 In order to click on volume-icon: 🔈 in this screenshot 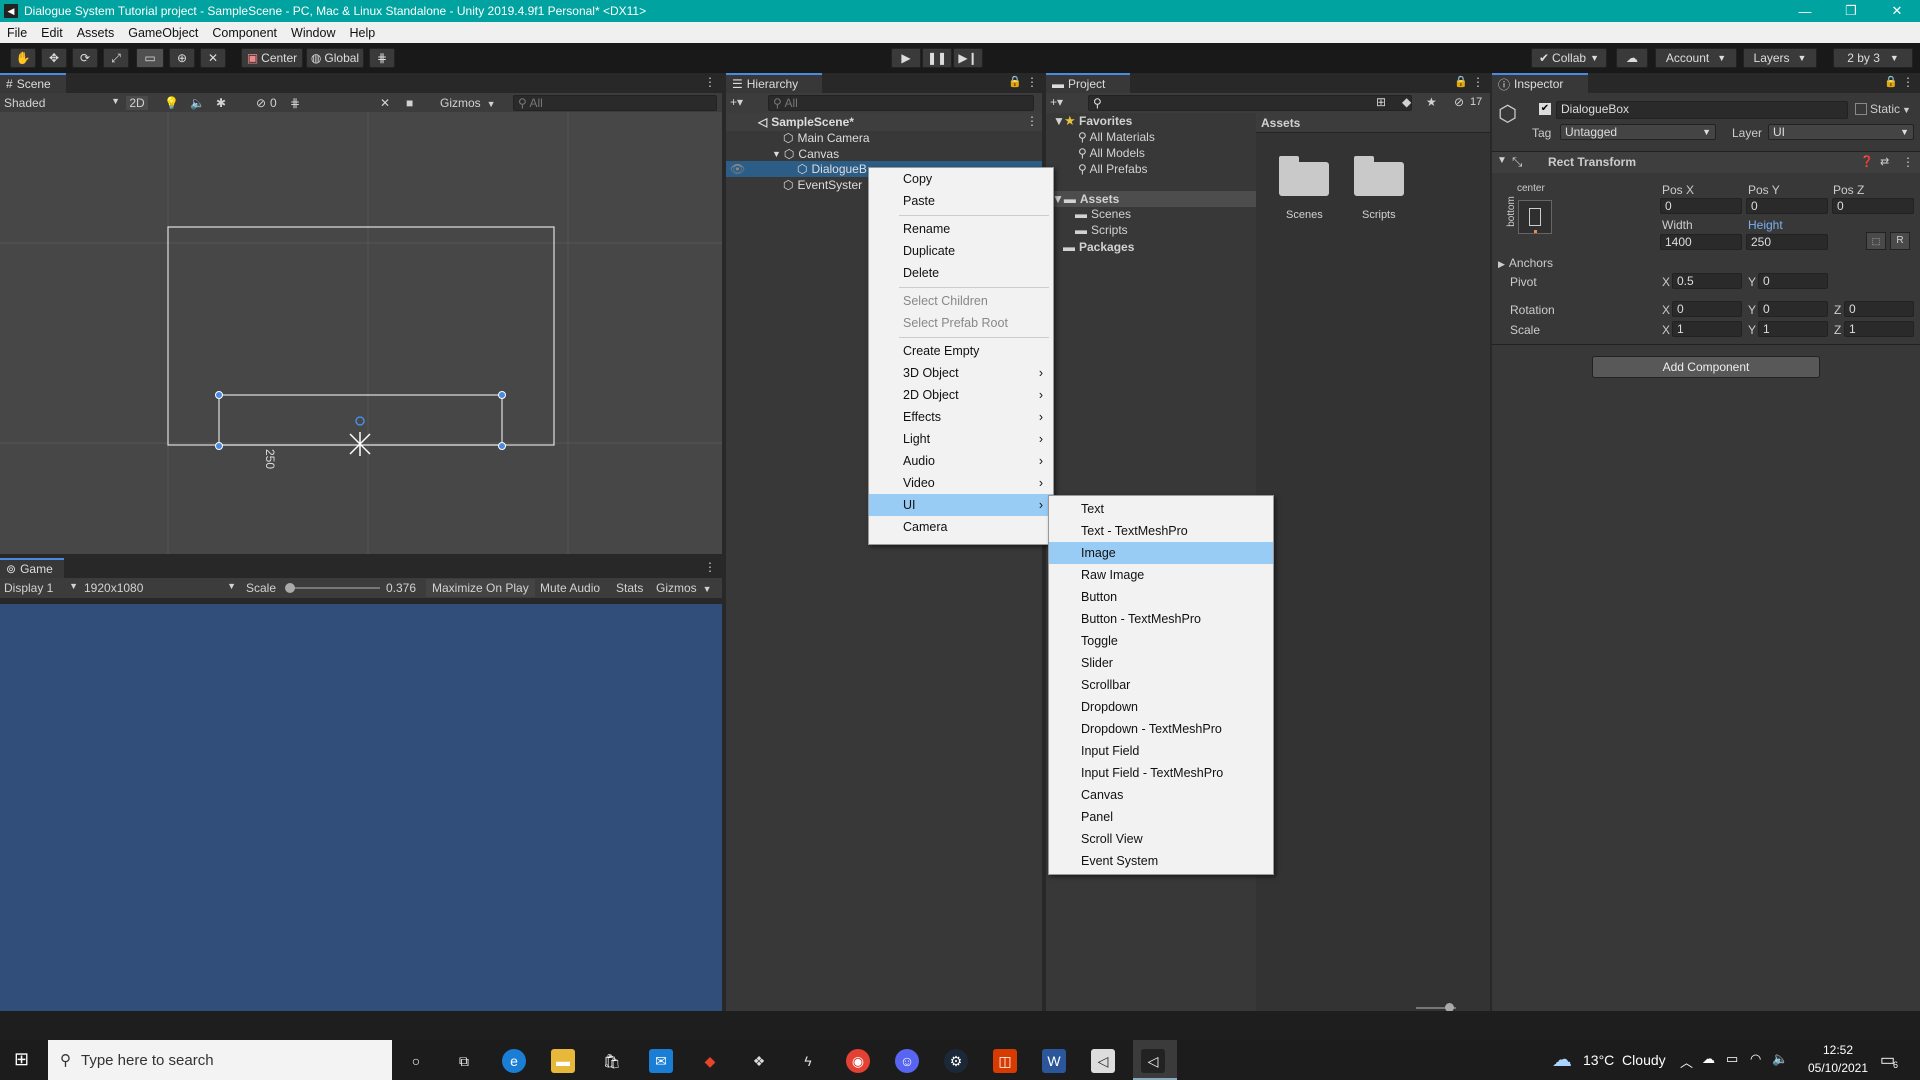, I will do `click(1780, 1059)`.